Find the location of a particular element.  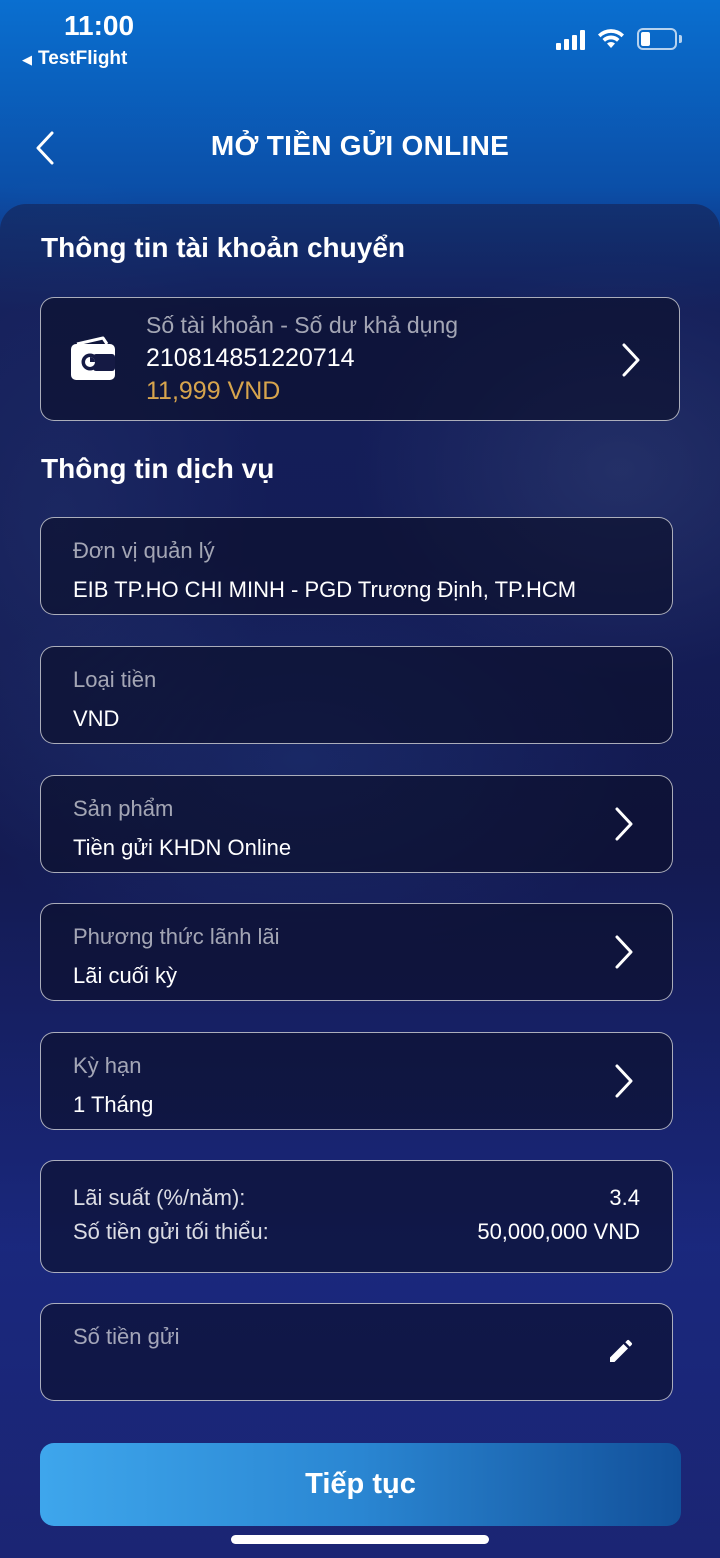

continue-button: Tiếp tục is located at coordinates (360, 1484).